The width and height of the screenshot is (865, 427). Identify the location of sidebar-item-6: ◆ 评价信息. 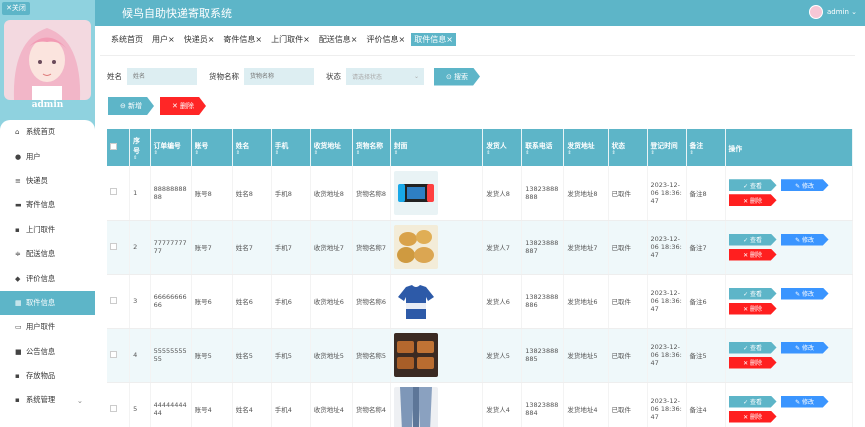
(47, 278).